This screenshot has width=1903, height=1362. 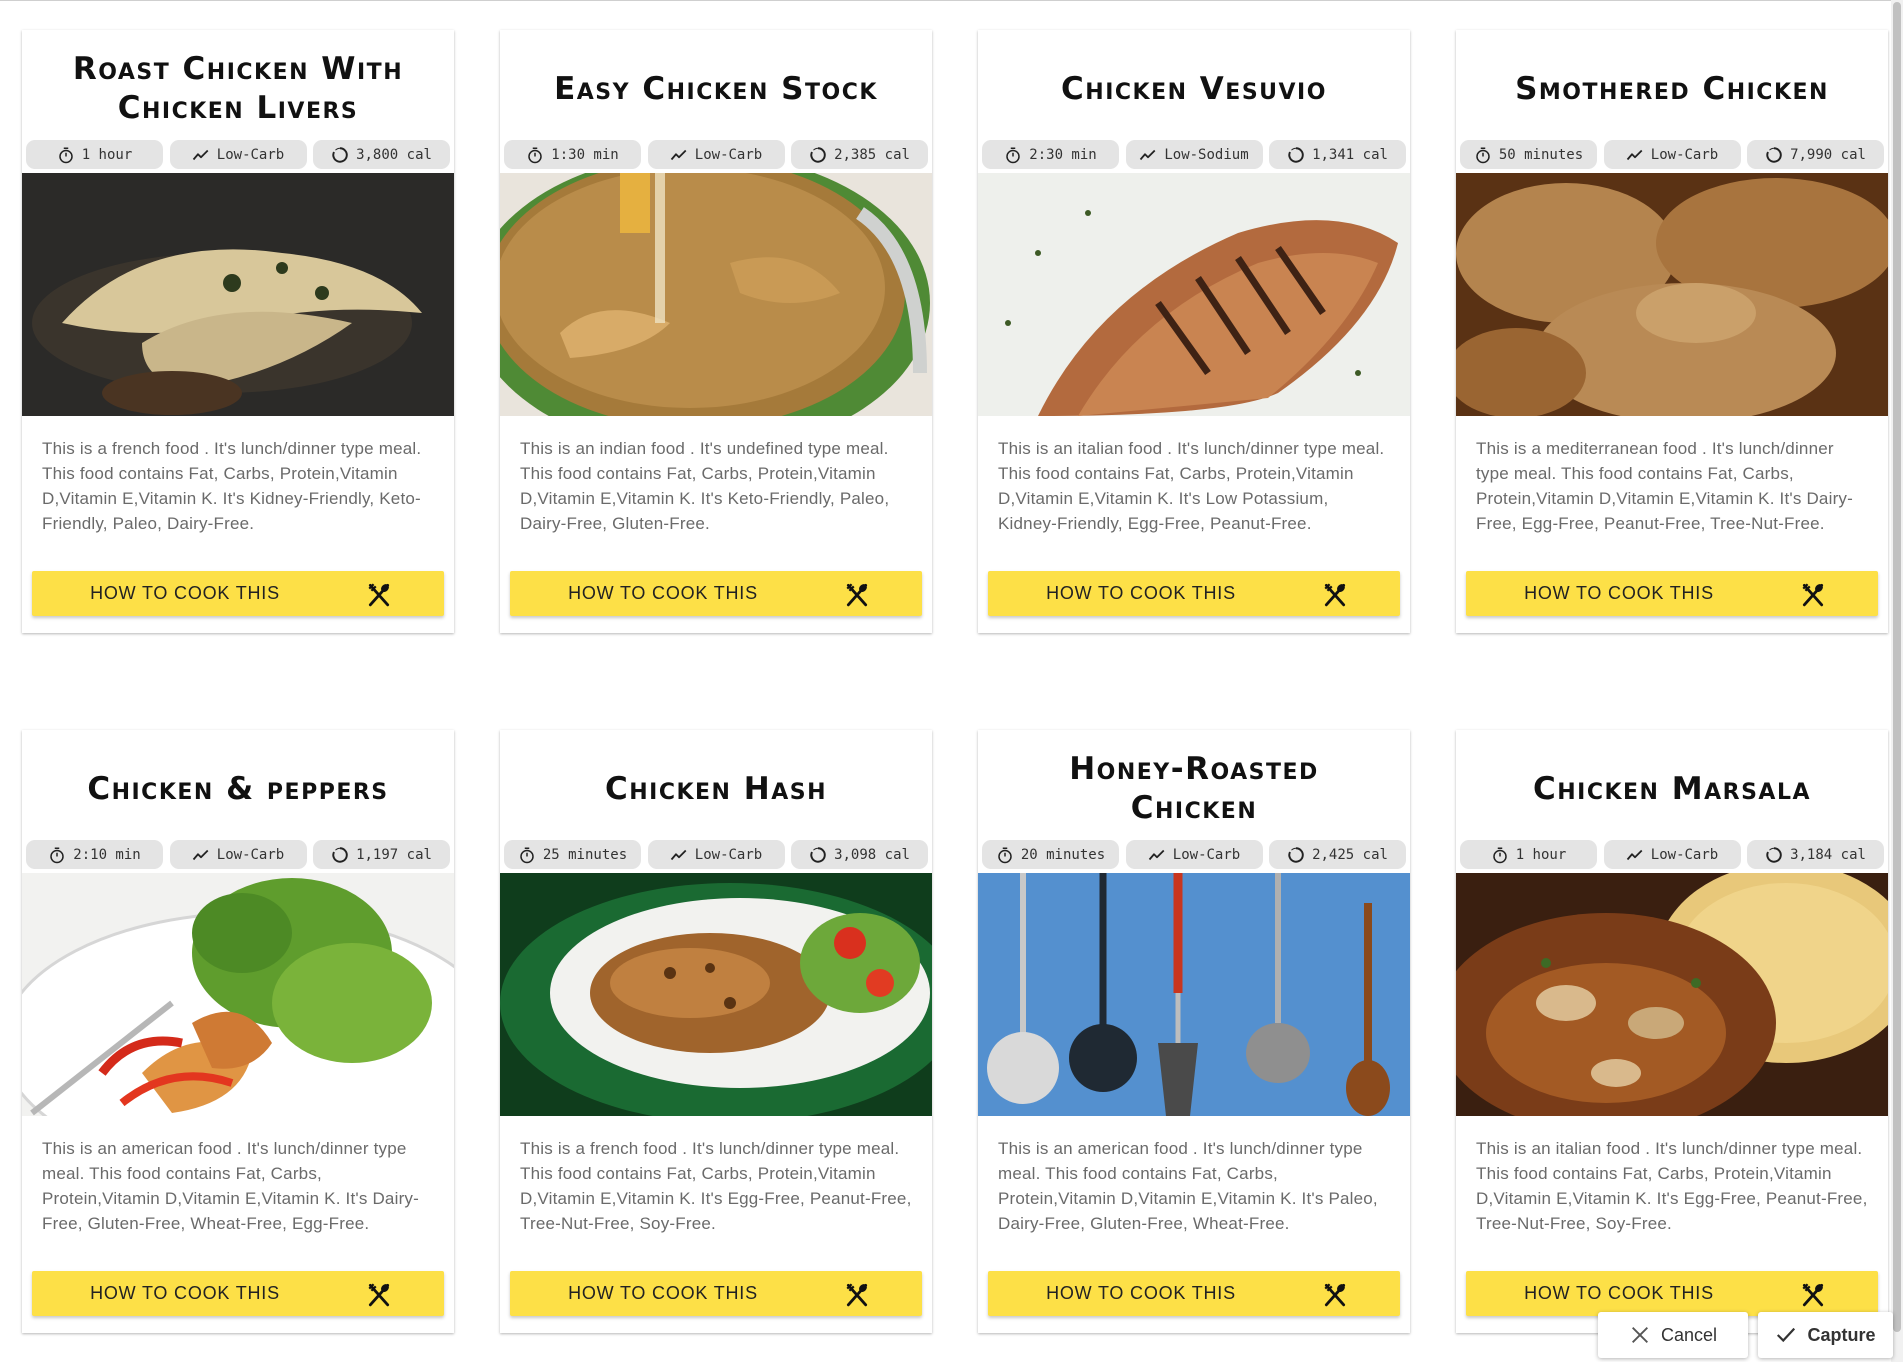 I want to click on diet-chip: Low-Sodium, so click(x=1194, y=154).